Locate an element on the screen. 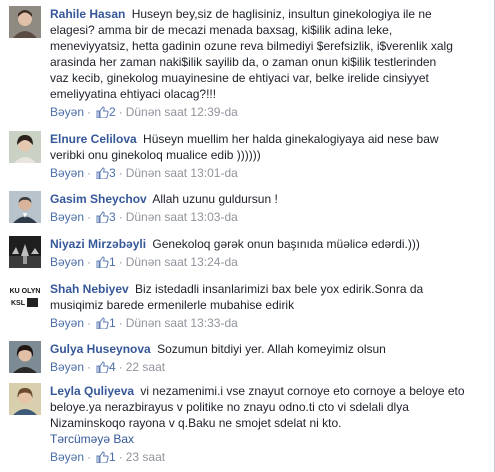 This screenshot has width=495, height=472. comment-actions: Bəyən · 3 · Dünən saat 13:01-da is located at coordinates (144, 173).